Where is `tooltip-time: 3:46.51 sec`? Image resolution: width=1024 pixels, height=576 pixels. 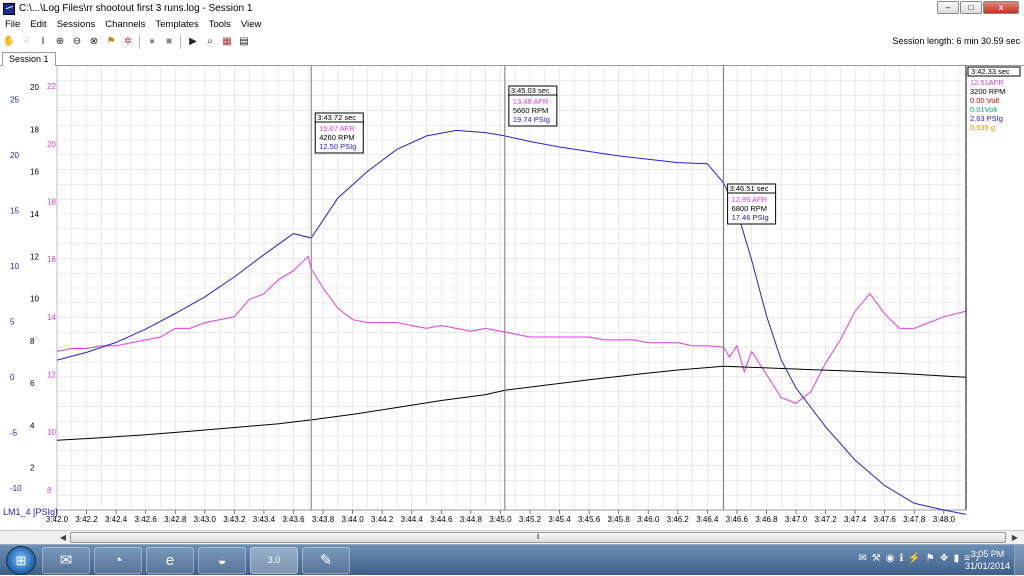
tooltip-time: 3:46.51 sec is located at coordinates (749, 188).